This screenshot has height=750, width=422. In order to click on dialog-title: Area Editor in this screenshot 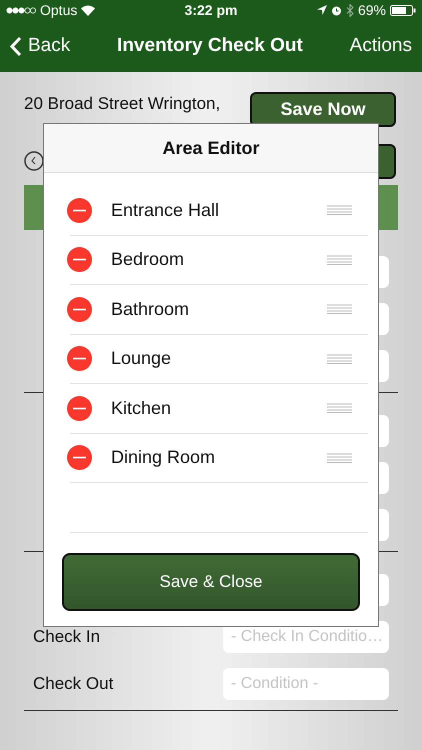, I will do `click(211, 148)`.